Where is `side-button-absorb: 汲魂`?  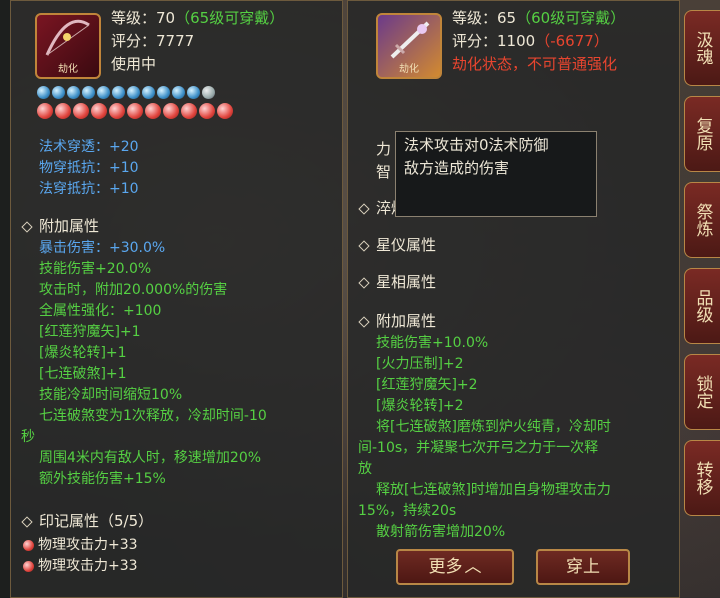
side-button-absorb: 汲魂 is located at coordinates (702, 48).